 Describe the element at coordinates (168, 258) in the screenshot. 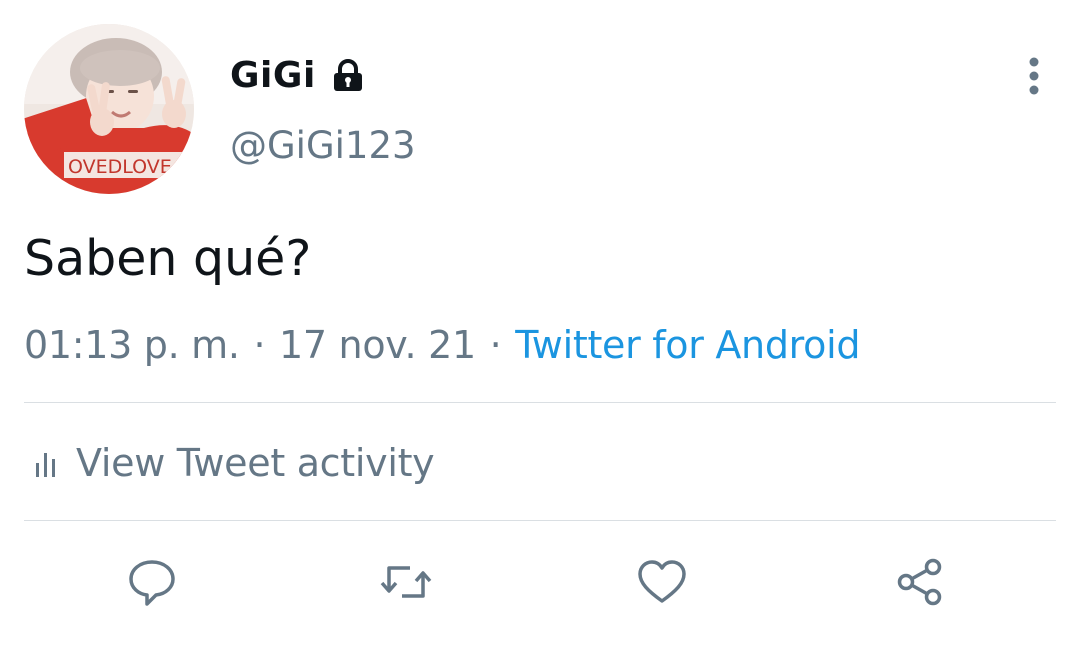

I see `tweet-text: Saben qué?` at that location.